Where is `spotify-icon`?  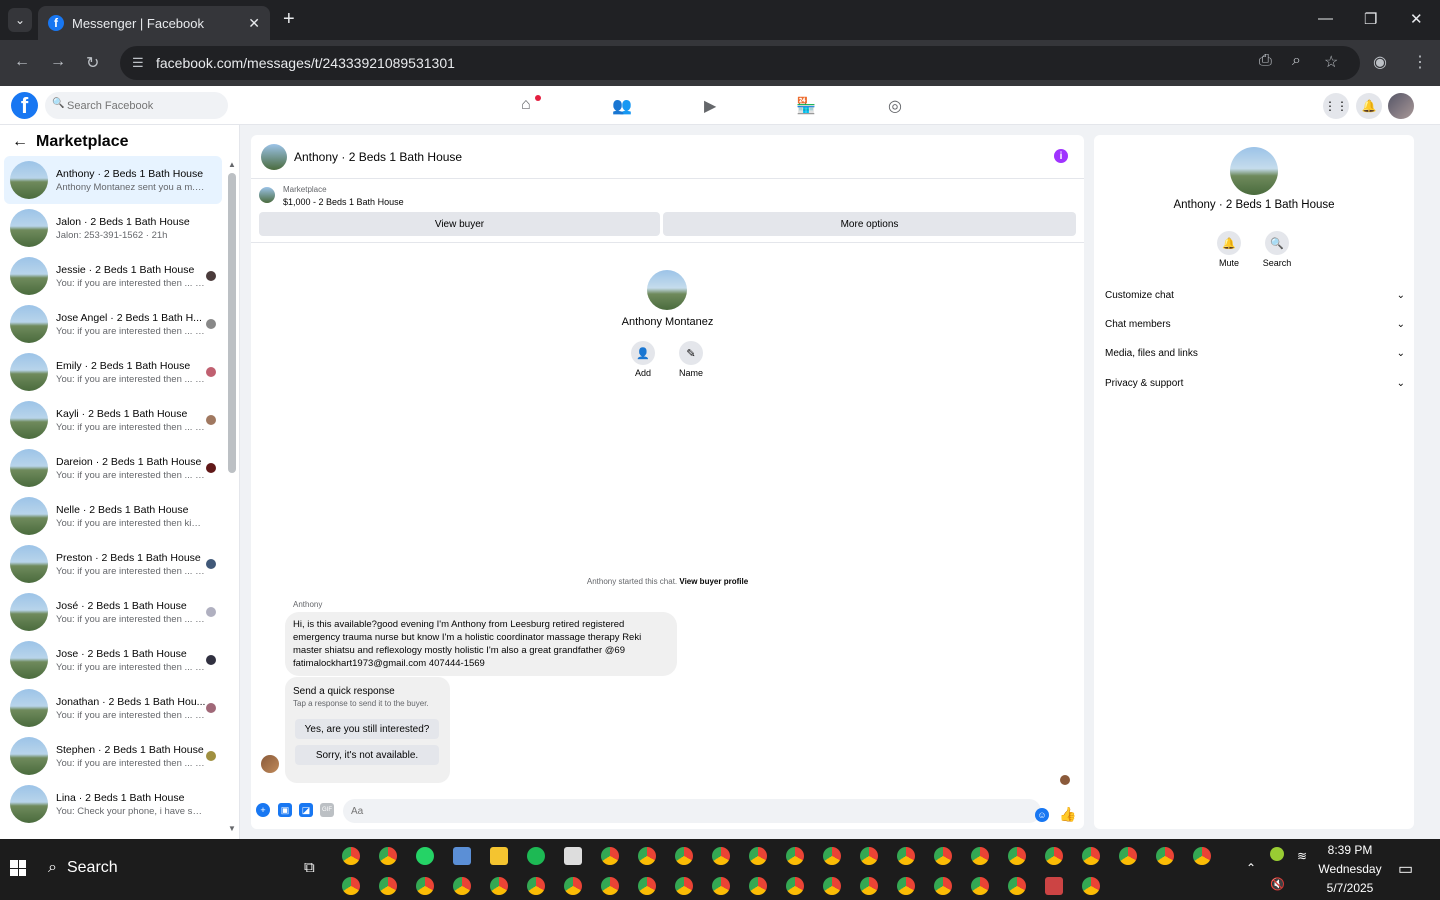
spotify-icon is located at coordinates (536, 856).